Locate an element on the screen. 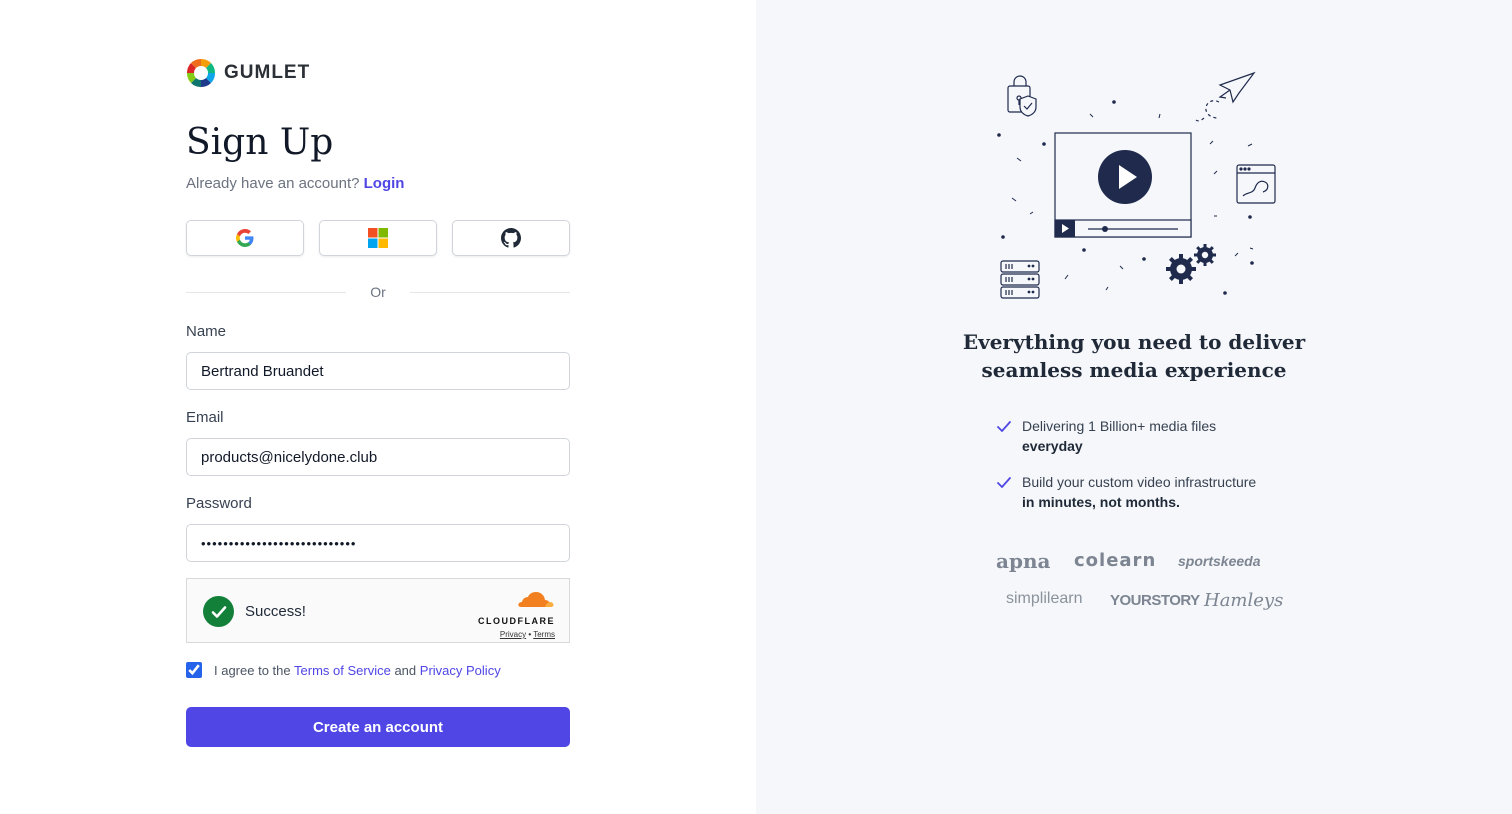  terms-checkbox is located at coordinates (194, 670).